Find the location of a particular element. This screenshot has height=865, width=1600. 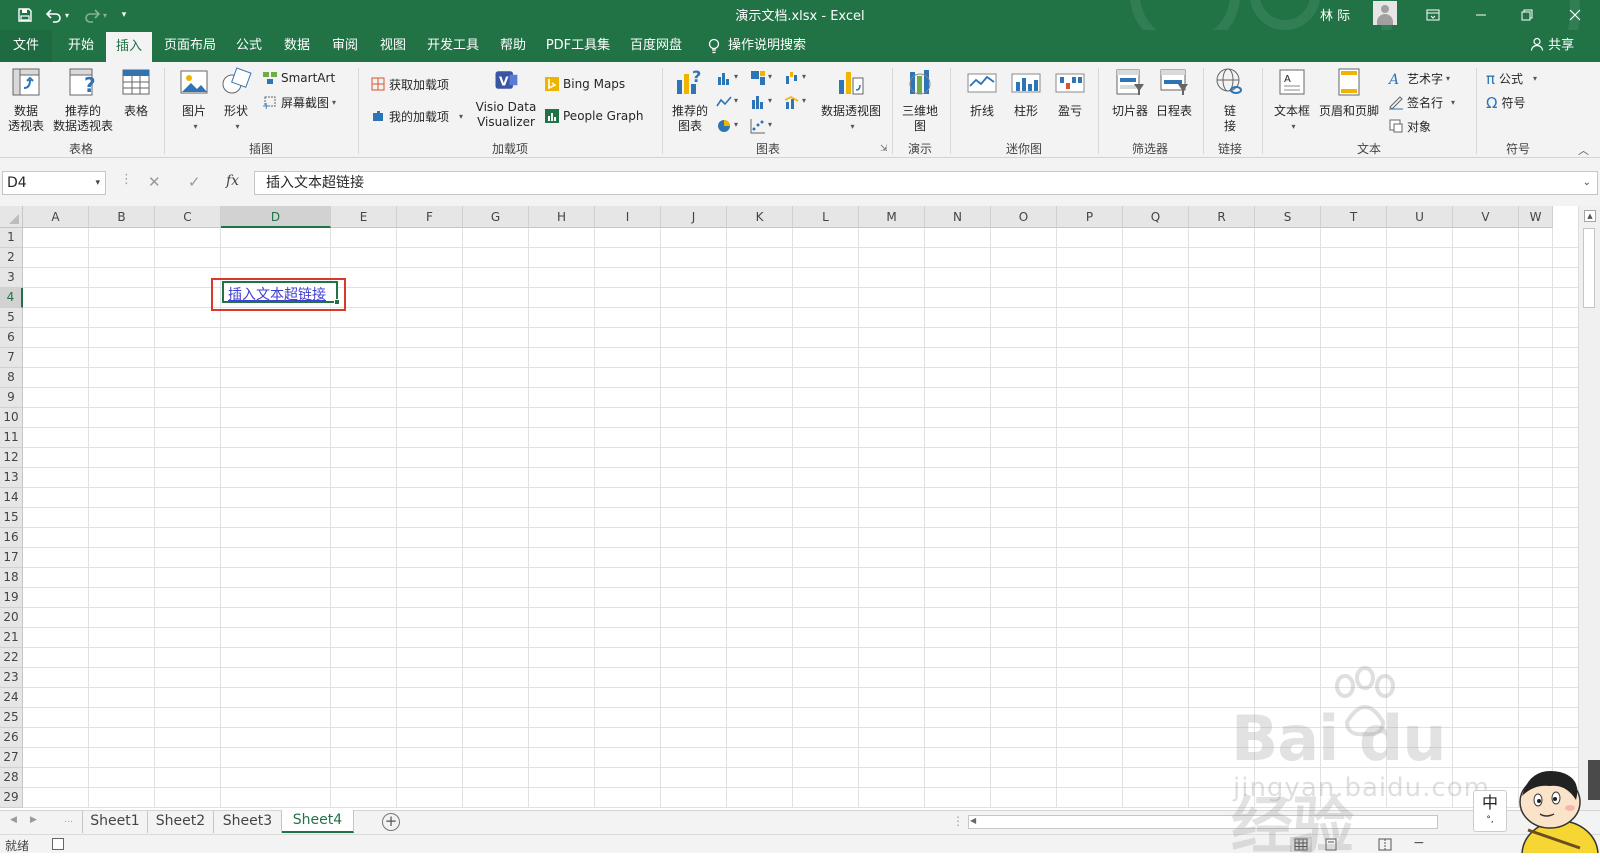

smartart-button: SmartArt is located at coordinates (298, 78).